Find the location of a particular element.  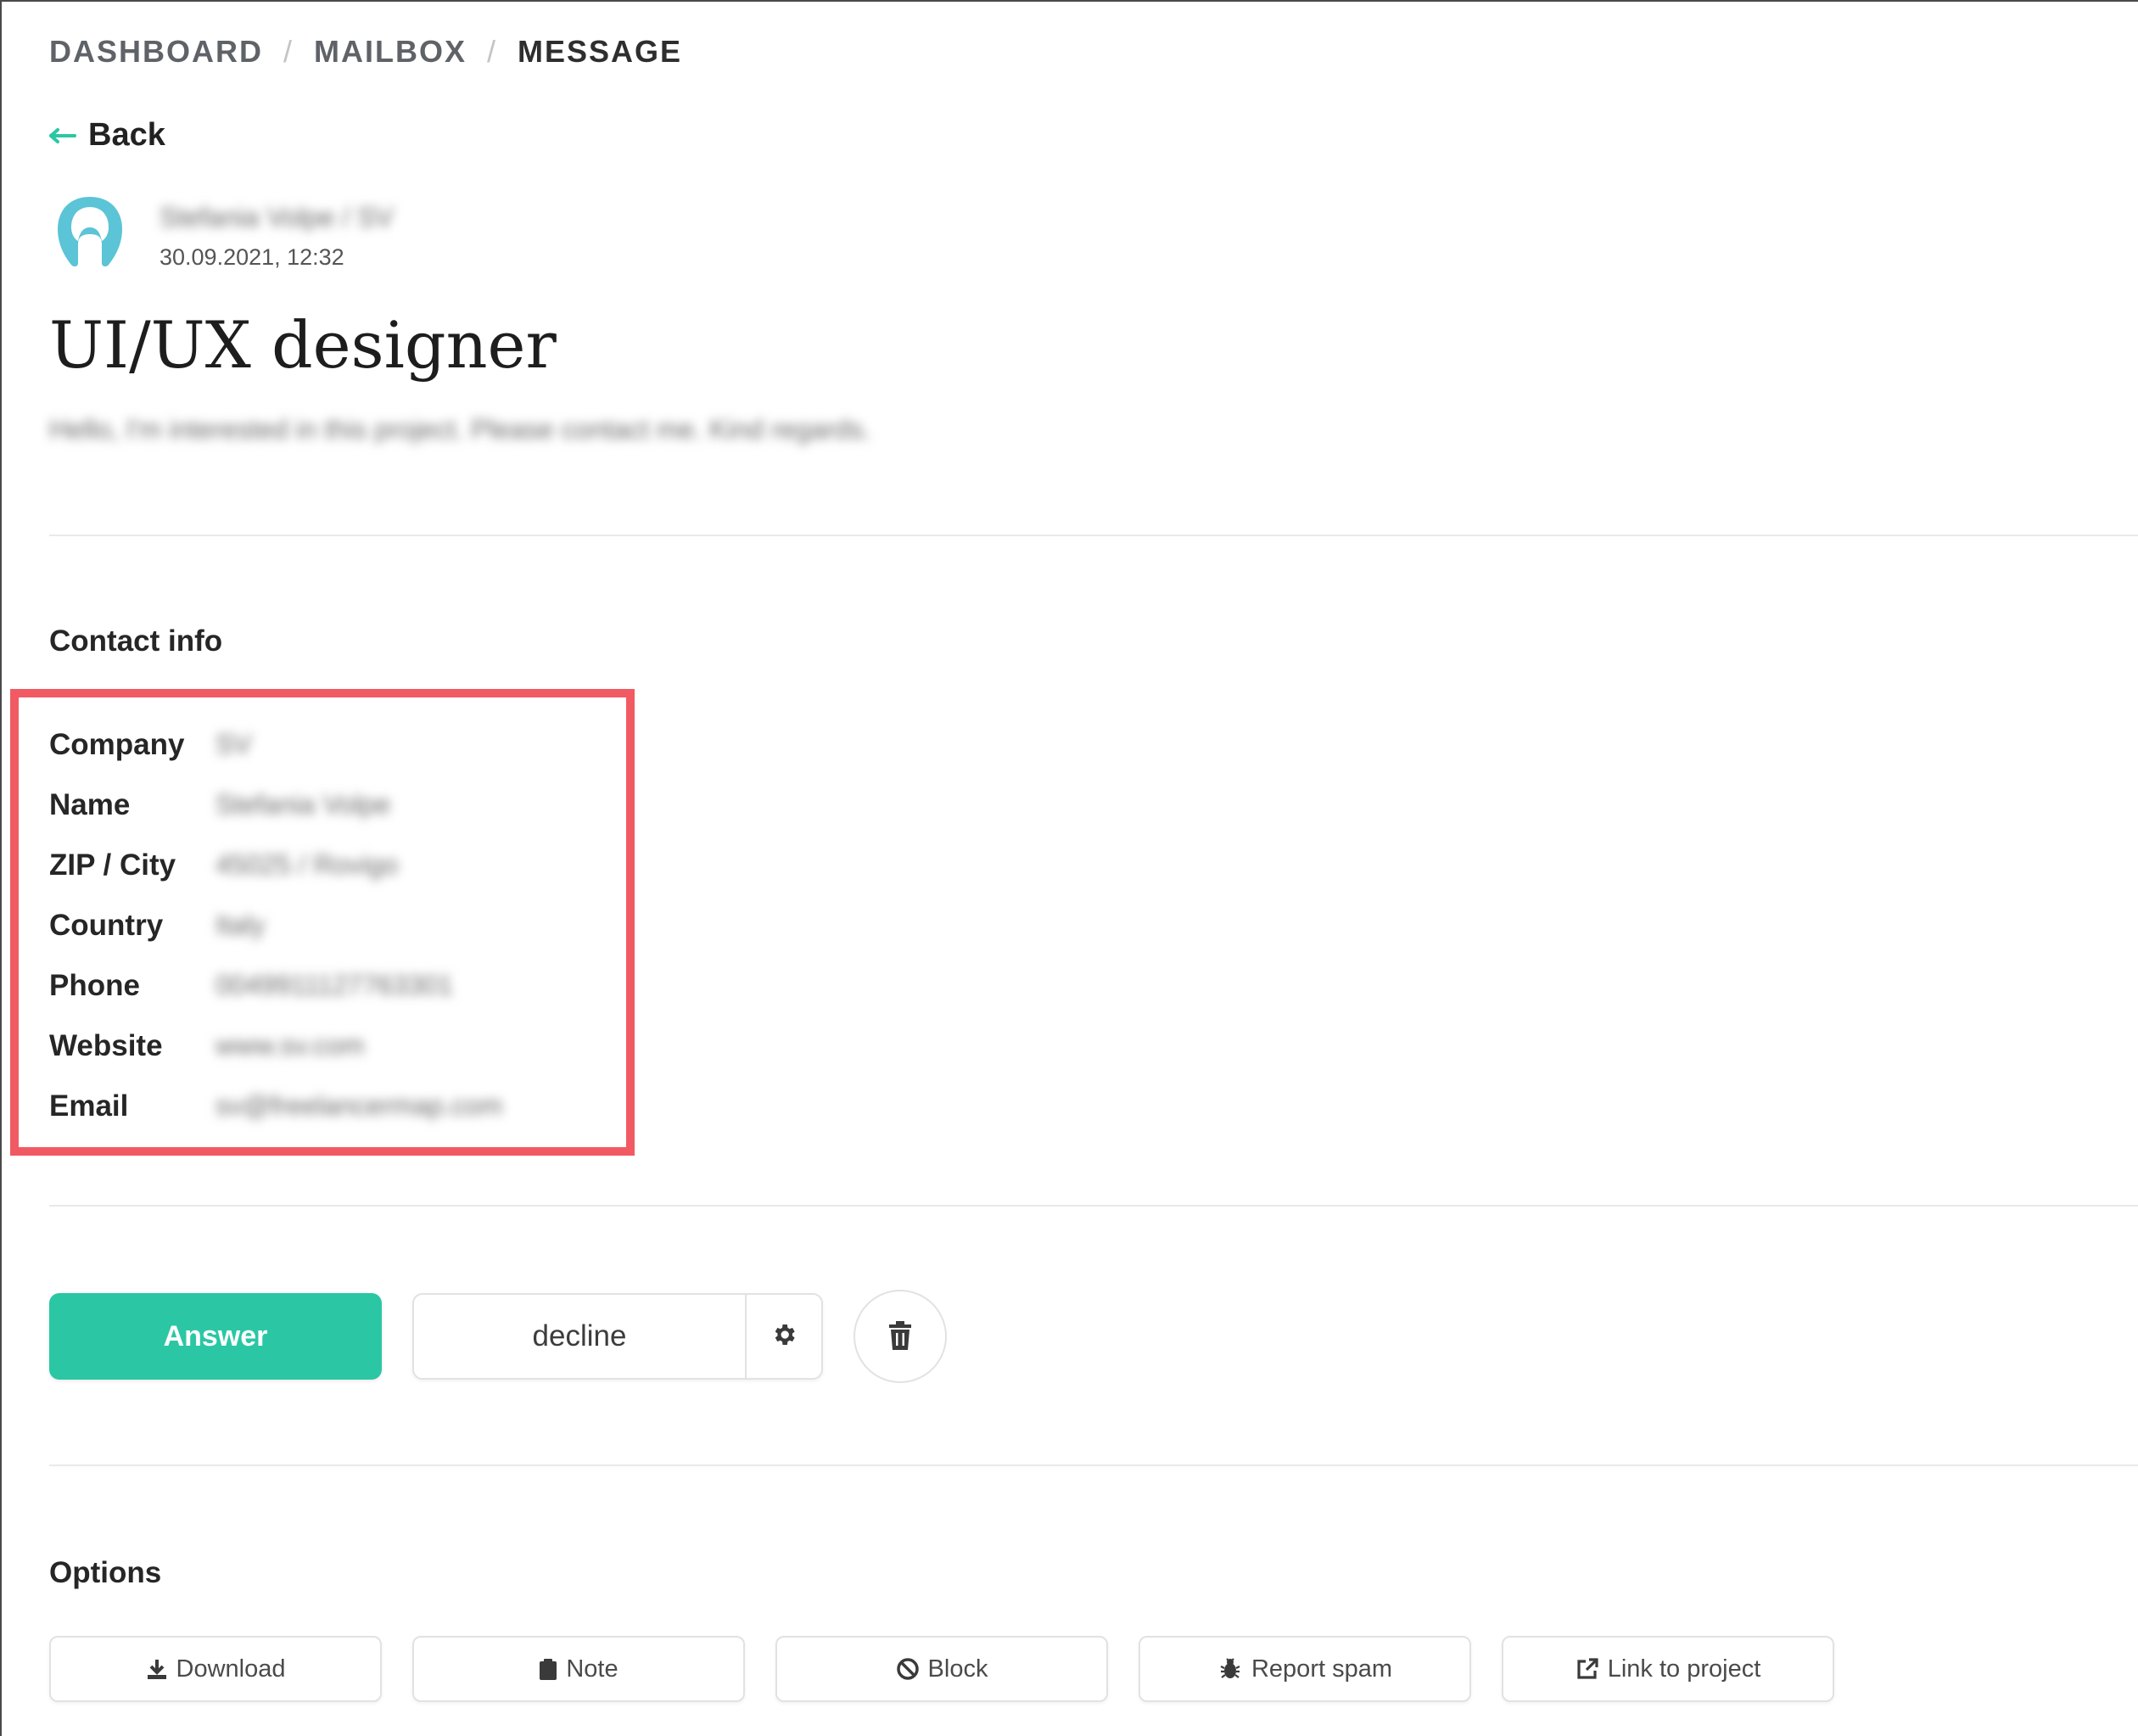

contact-row-website: Website www.sv.com is located at coordinates (275, 1046).